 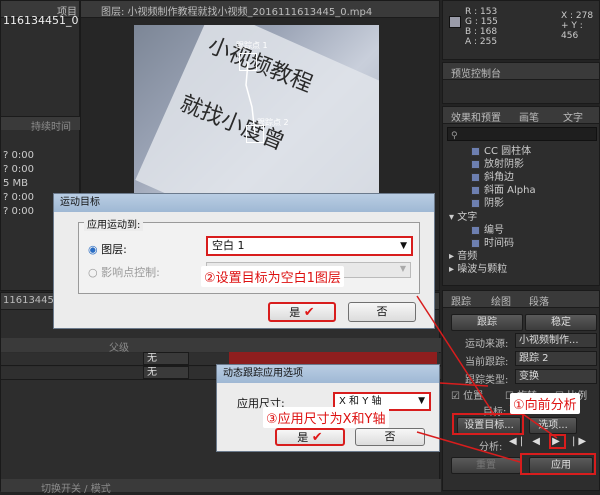 What do you see at coordinates (481, 243) in the screenshot?
I see `effect-item: 时间码` at bounding box center [481, 243].